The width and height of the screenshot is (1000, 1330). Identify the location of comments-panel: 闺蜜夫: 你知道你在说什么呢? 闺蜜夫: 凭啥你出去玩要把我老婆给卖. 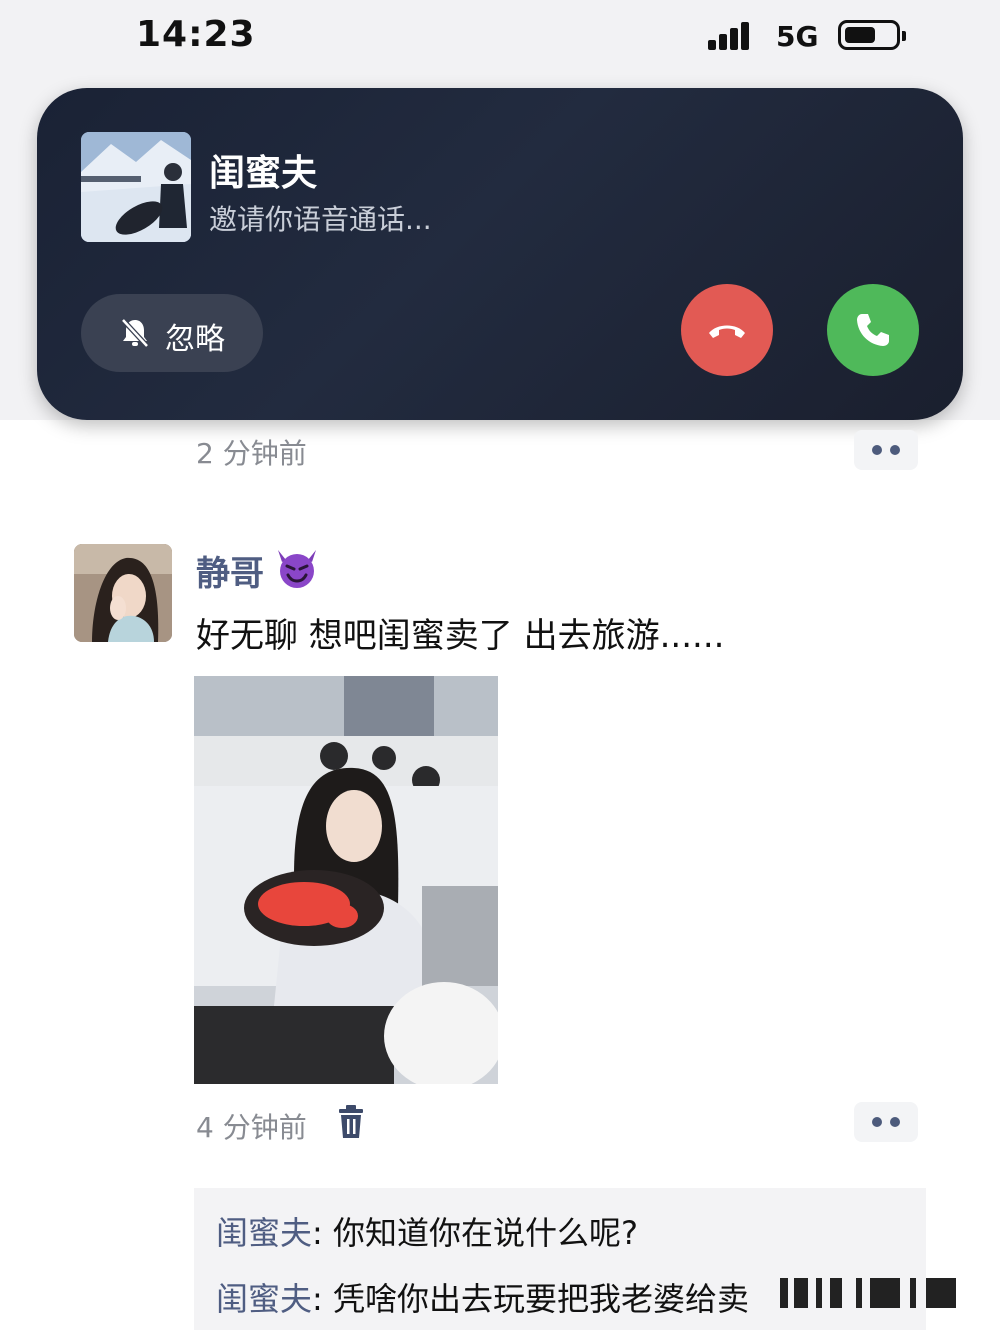
(560, 1259).